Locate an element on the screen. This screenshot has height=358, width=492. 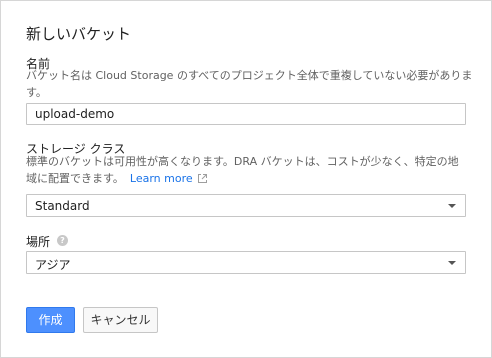
name-description-line2: す。 is located at coordinates (36, 92).